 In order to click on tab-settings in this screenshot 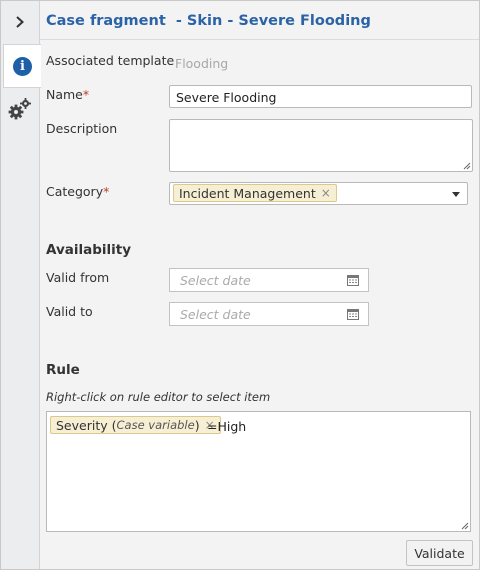, I will do `click(20, 109)`.